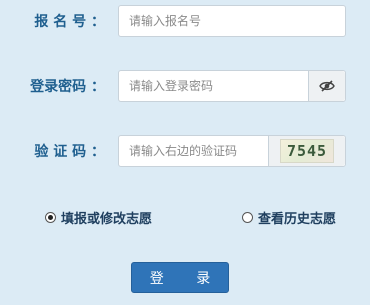 The width and height of the screenshot is (370, 305). I want to click on captcha-label: 验 证 码 ：, so click(69, 152).